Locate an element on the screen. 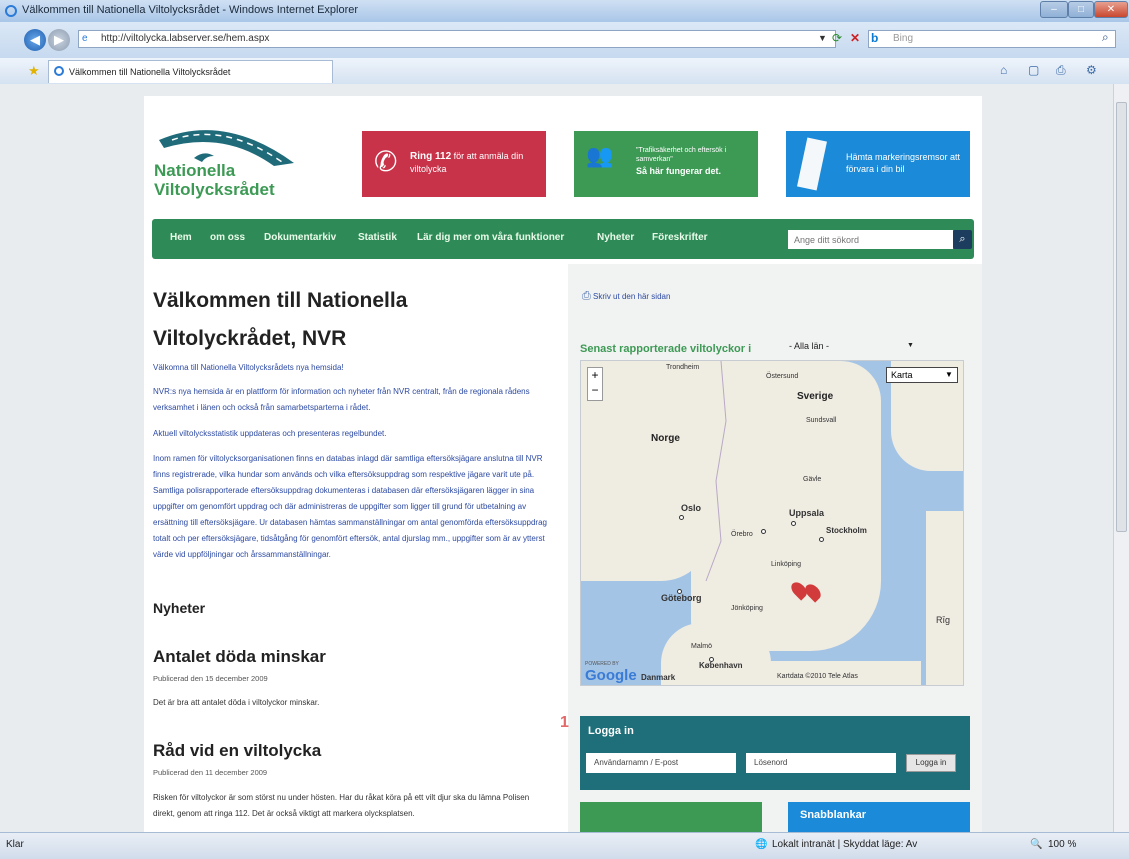  refresh-icon: ⟳ is located at coordinates (837, 38).